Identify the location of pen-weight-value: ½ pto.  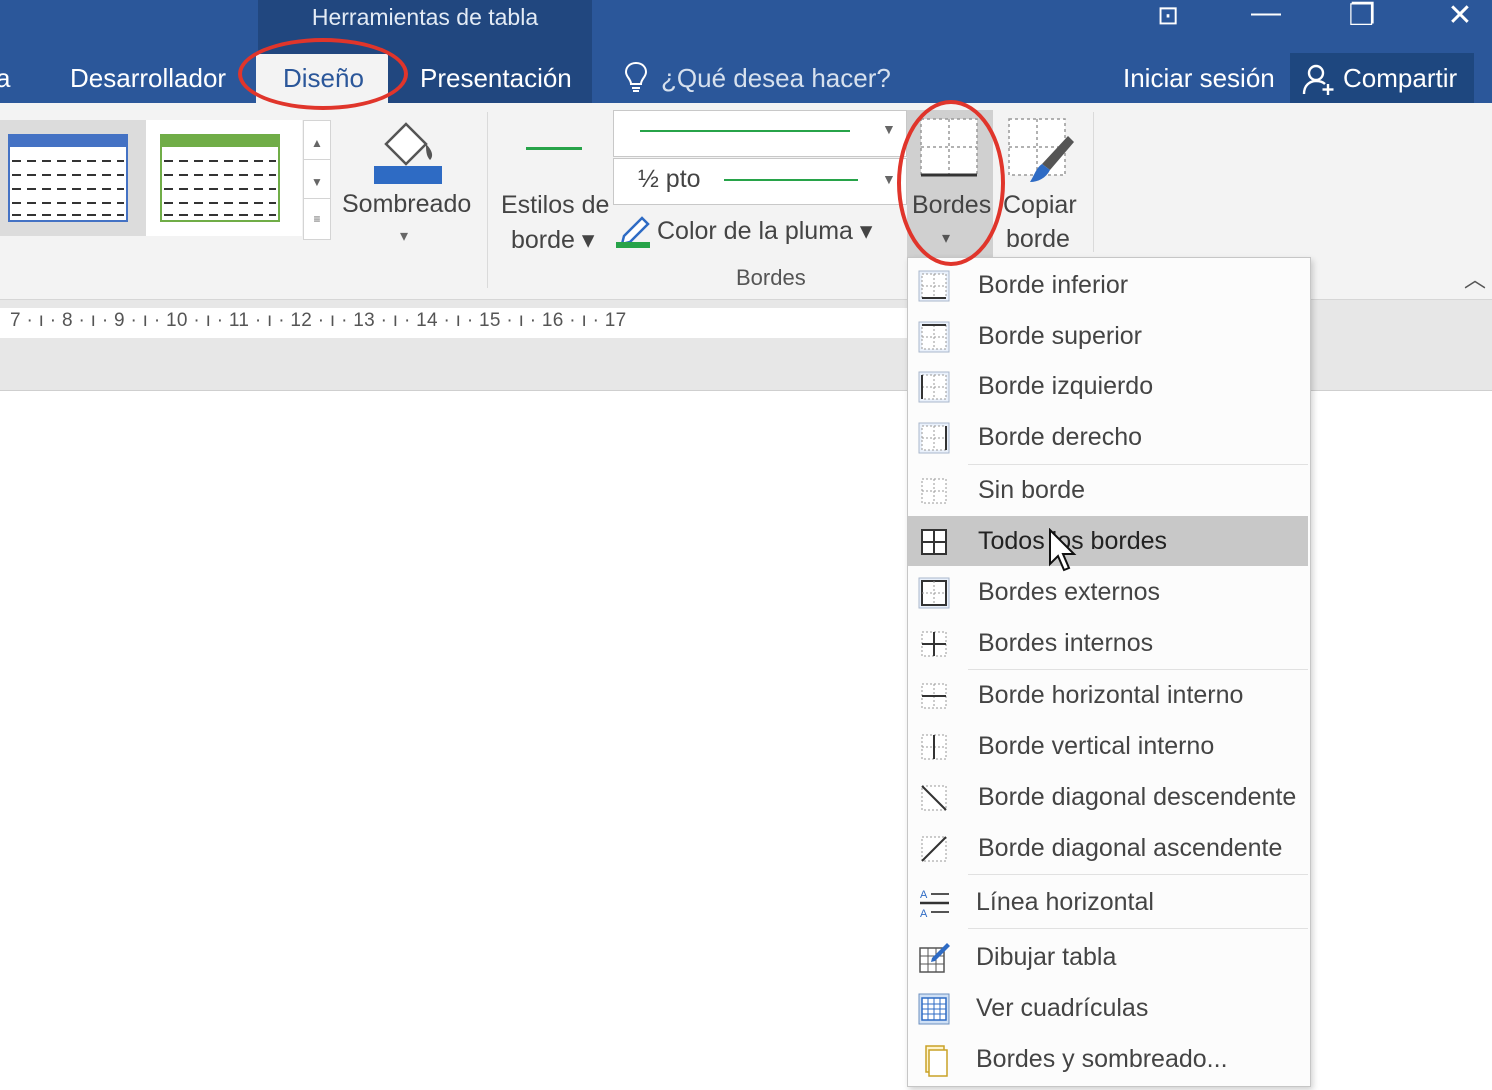
(669, 179).